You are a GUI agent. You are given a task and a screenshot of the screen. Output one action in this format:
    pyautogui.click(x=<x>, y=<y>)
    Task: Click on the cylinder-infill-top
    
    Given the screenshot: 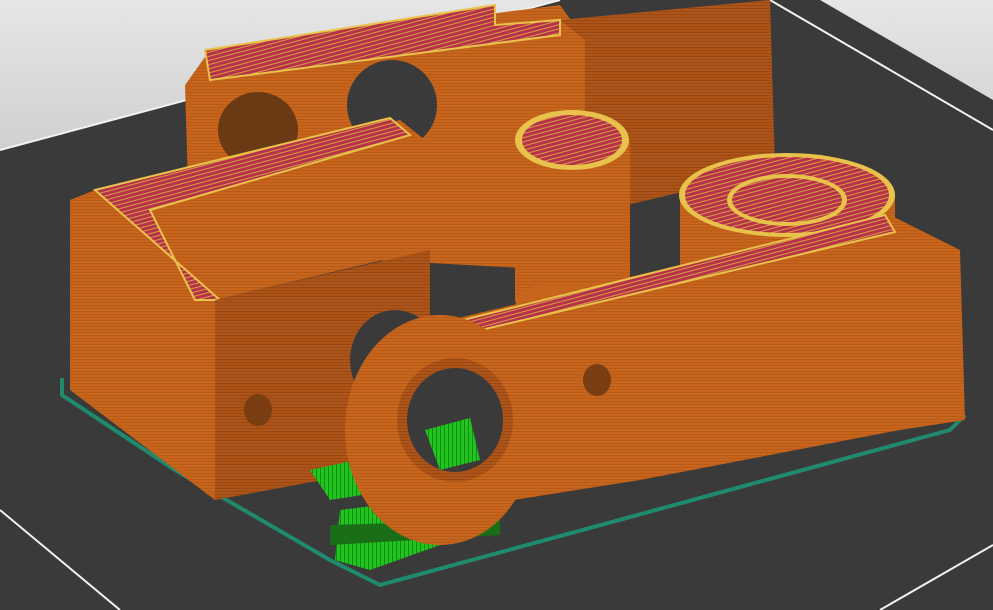 What is the action you would take?
    pyautogui.click(x=572, y=140)
    